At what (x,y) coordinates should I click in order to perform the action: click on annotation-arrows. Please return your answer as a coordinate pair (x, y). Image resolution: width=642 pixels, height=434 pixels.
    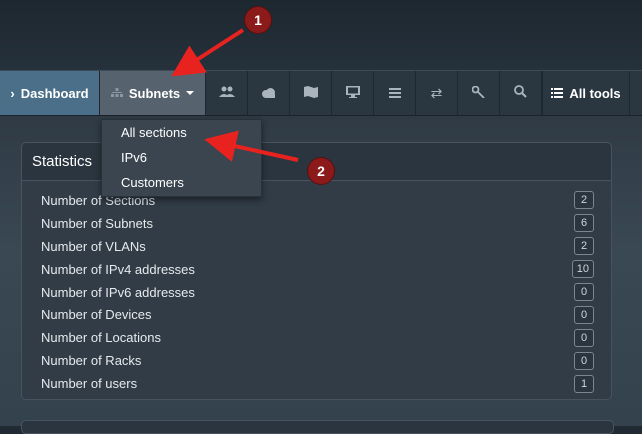
    Looking at the image, I should click on (235, 95).